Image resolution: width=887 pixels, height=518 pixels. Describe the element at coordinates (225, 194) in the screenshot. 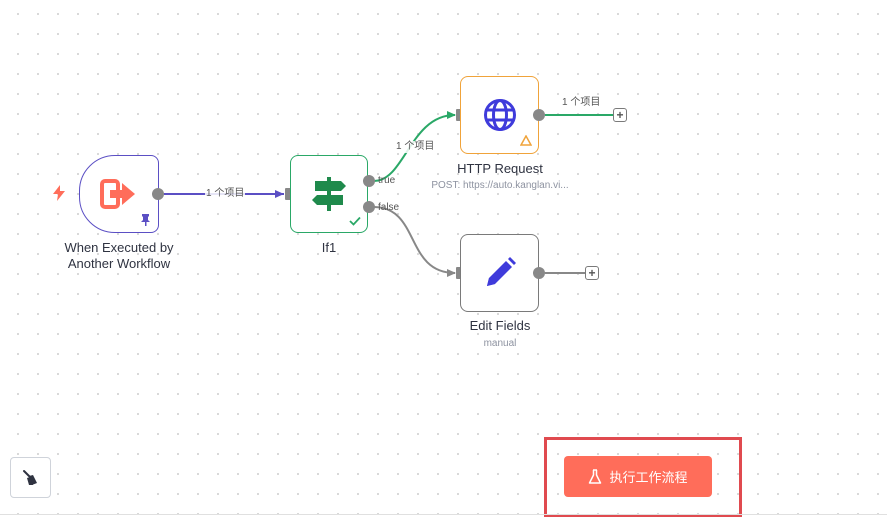

I see `edge-label-trigger-to-if: 1 个项目` at that location.